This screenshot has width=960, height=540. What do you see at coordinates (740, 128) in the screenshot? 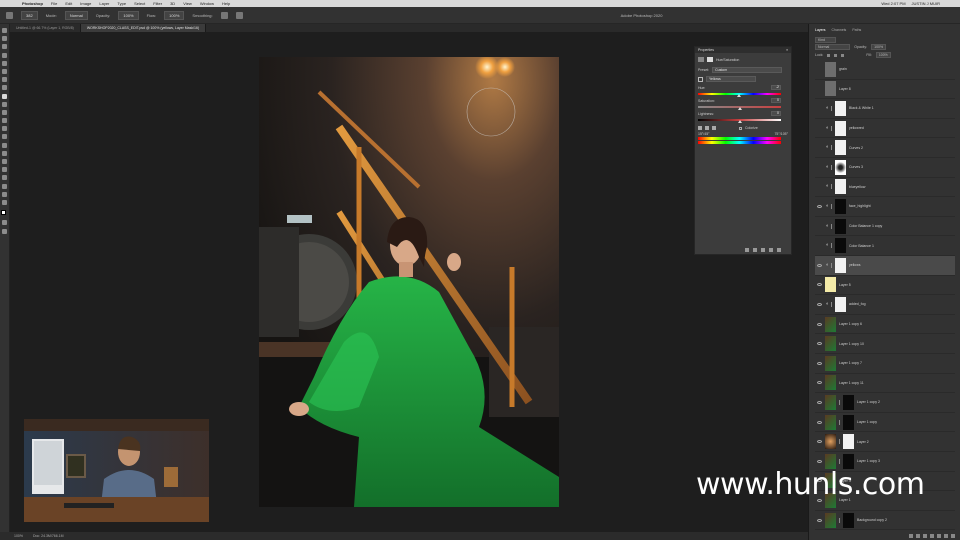
I see `colorize-checkbox` at bounding box center [740, 128].